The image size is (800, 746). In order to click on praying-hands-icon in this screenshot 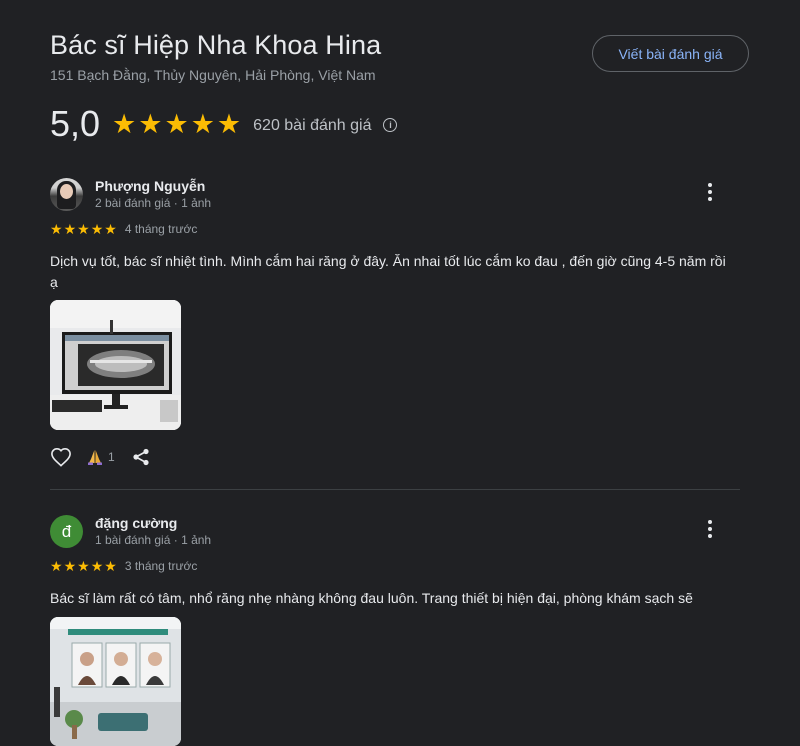, I will do `click(95, 457)`.